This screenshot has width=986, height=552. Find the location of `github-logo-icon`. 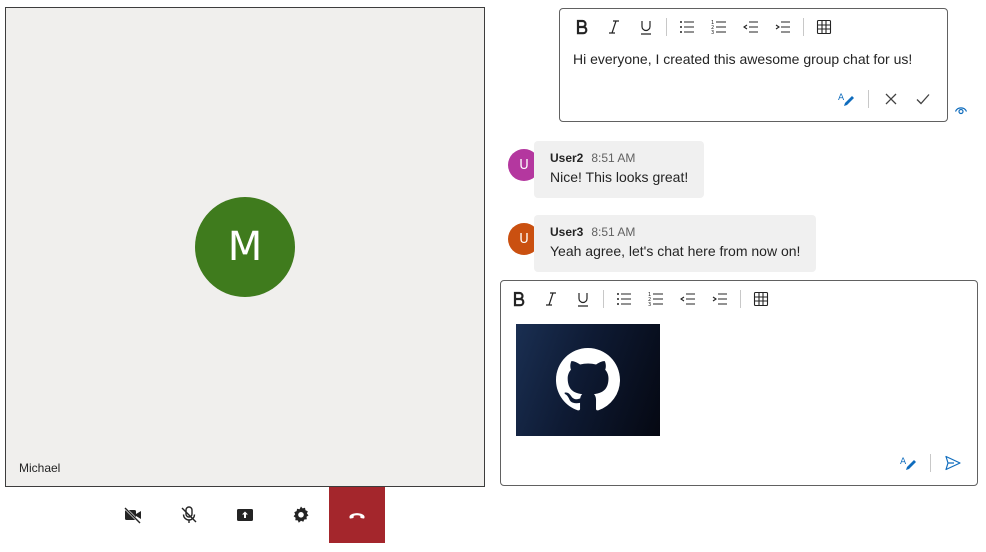

github-logo-icon is located at coordinates (588, 379).